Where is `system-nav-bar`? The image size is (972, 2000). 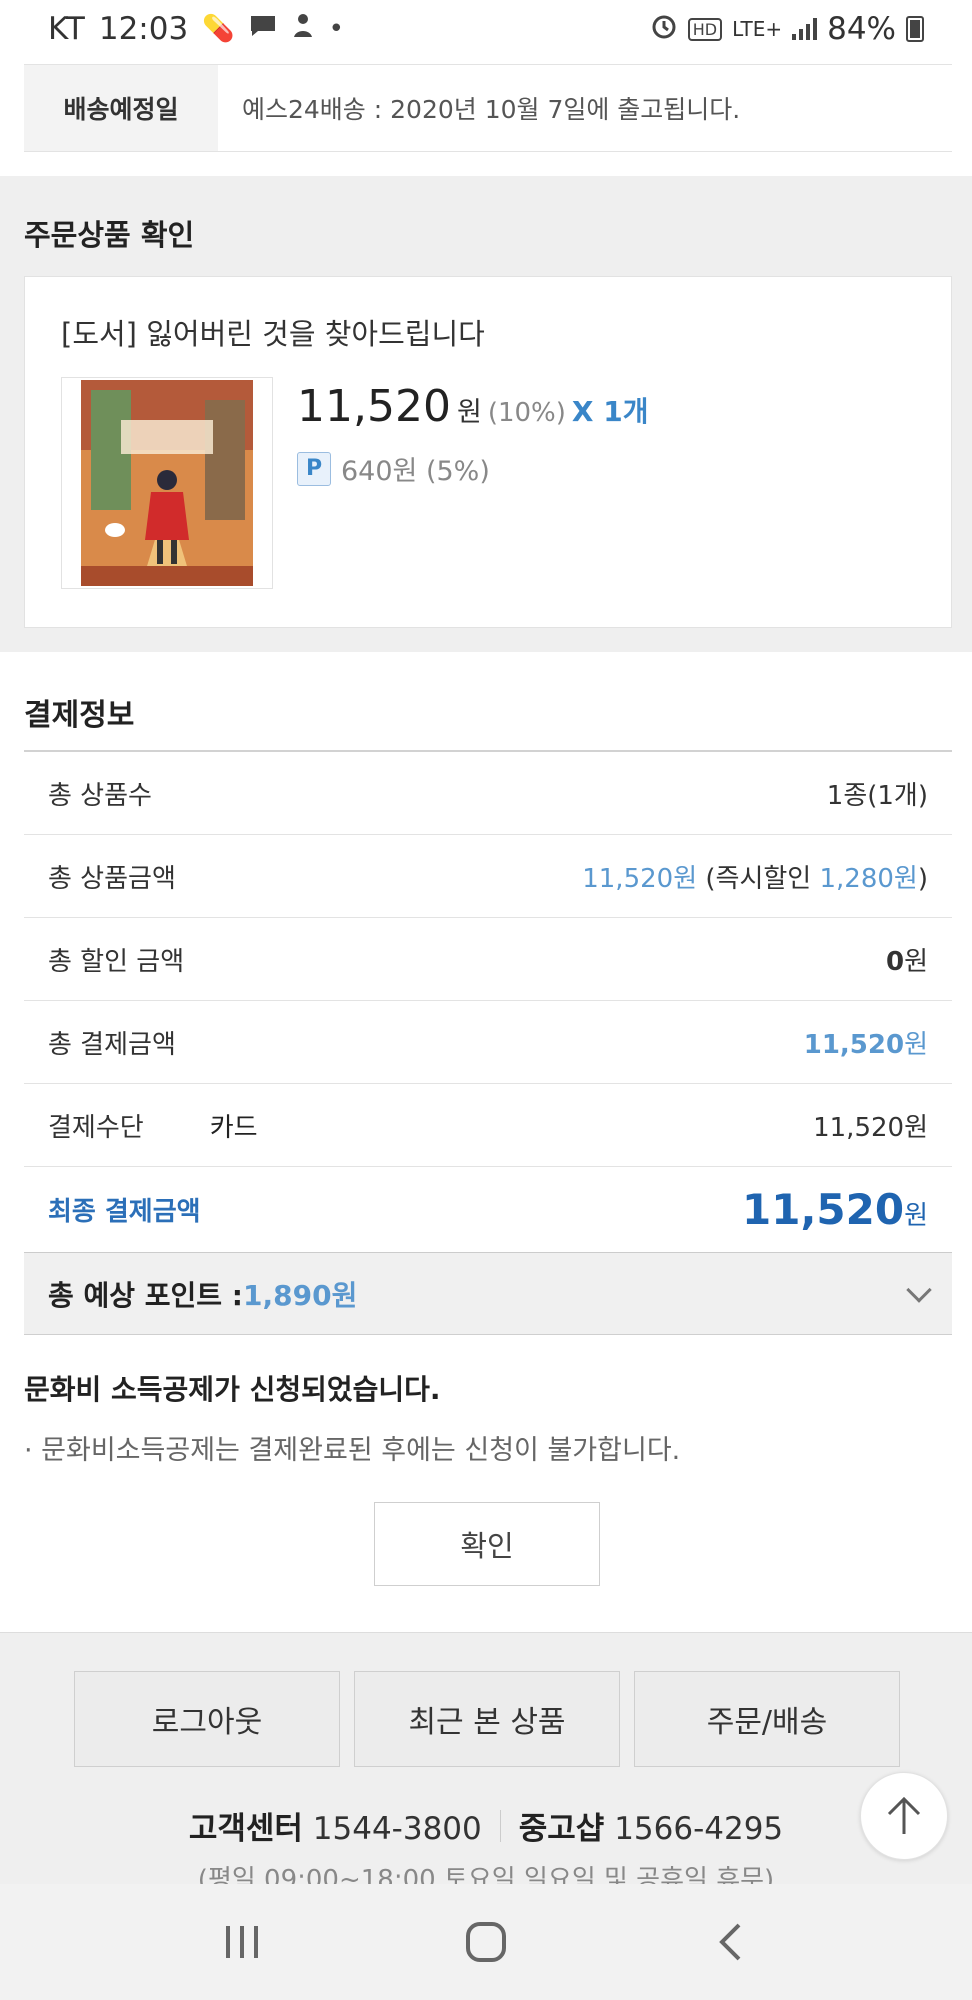
system-nav-bar is located at coordinates (486, 1942).